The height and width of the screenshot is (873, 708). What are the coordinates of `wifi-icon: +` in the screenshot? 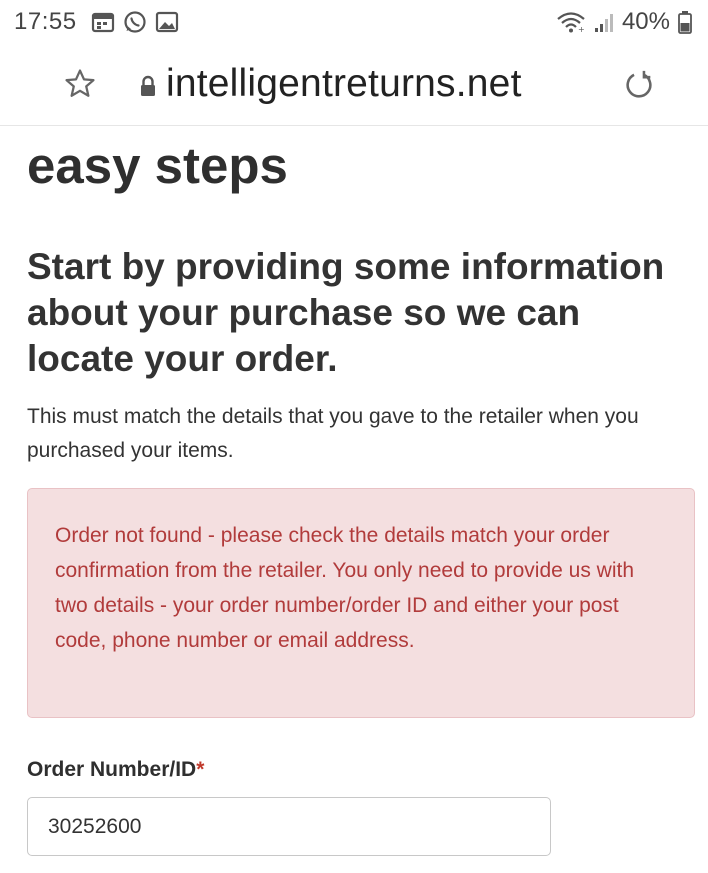 It's located at (571, 22).